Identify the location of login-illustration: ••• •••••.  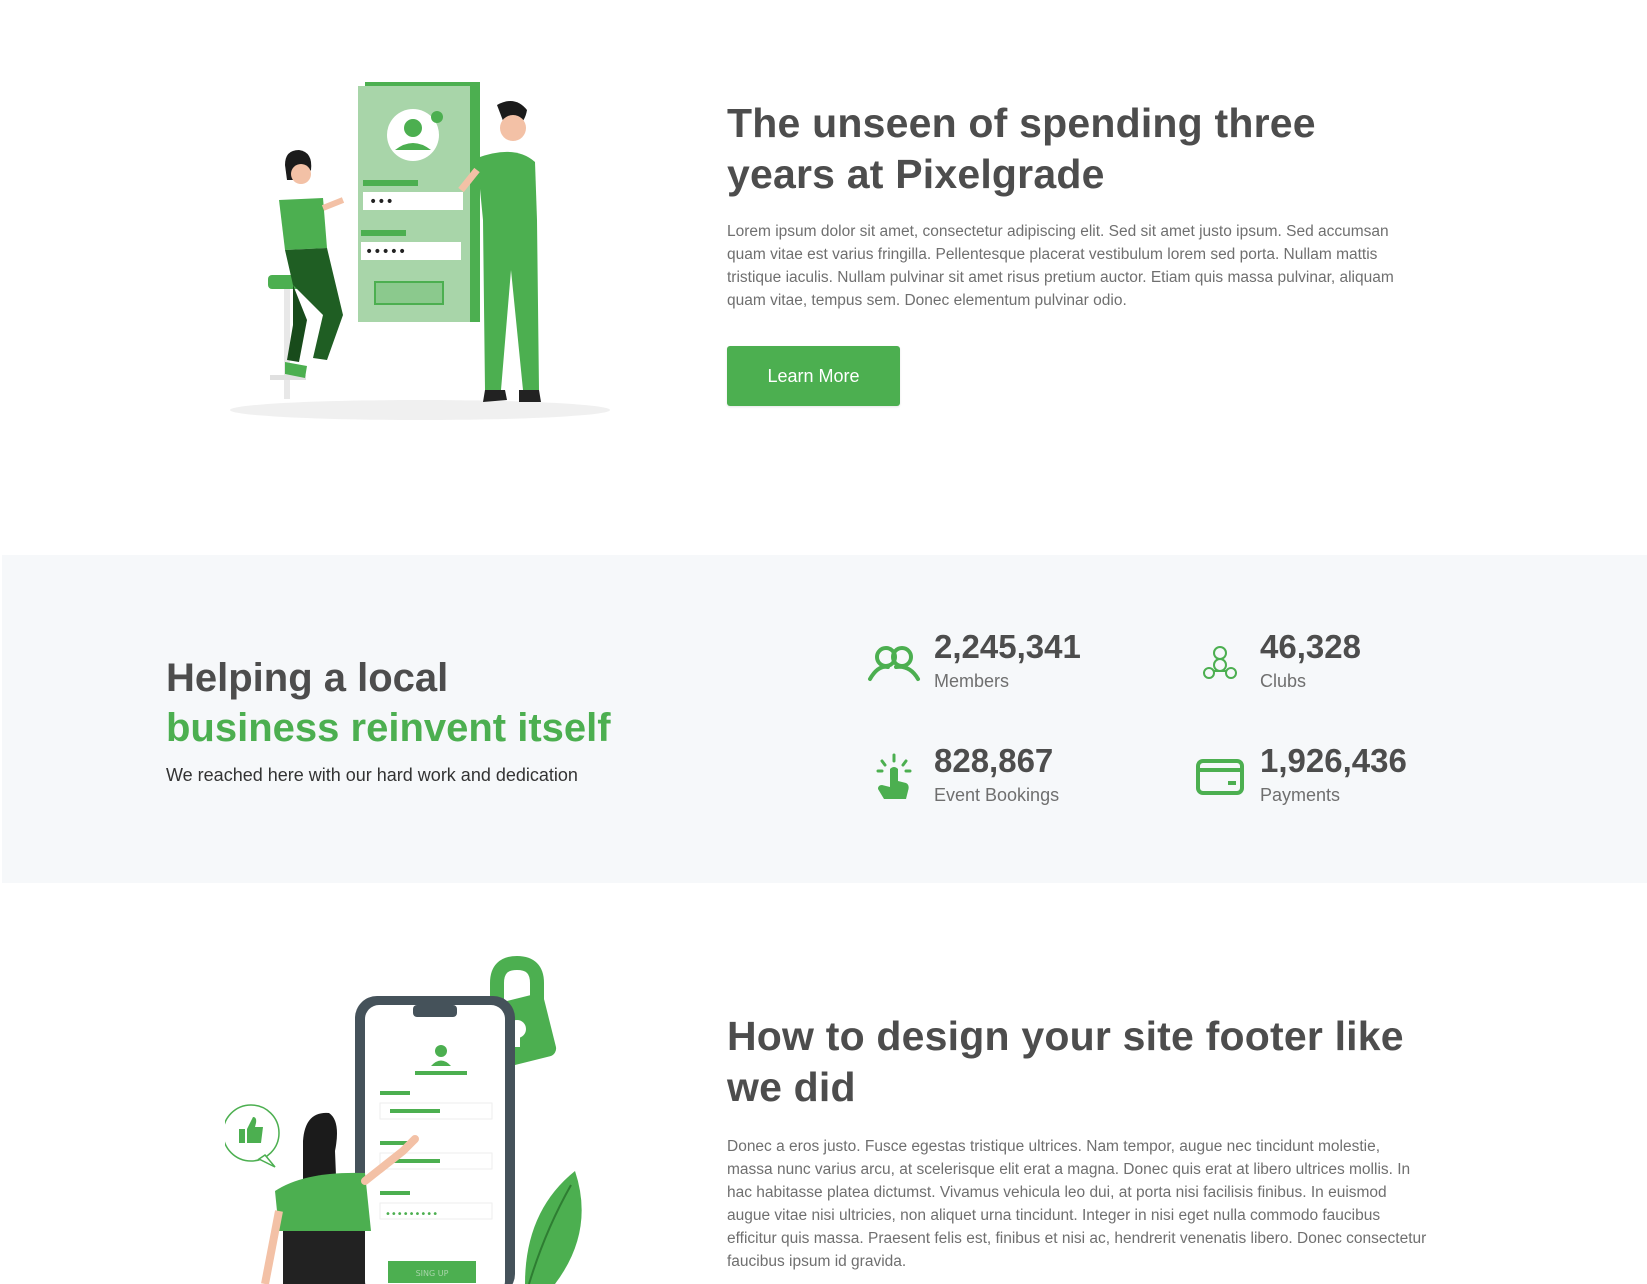
(420, 251).